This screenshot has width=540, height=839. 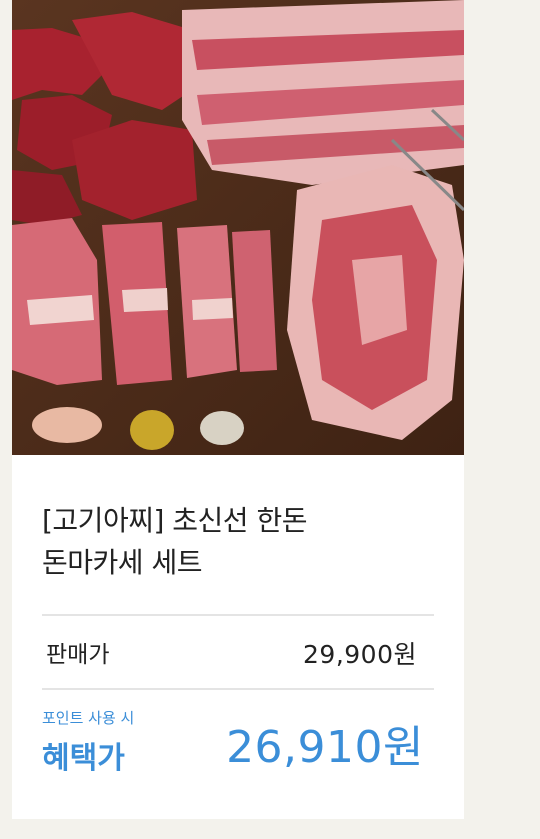 I want to click on sale-price: 29,900원, so click(x=360, y=654).